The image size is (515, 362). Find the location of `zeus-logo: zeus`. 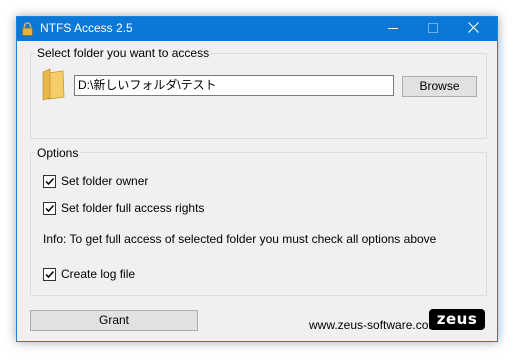

zeus-logo: zeus is located at coordinates (457, 319).